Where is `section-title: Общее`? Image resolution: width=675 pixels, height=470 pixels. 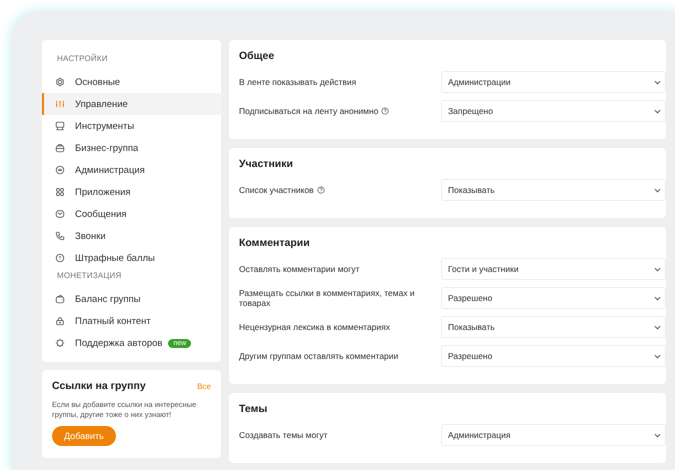
section-title: Общее is located at coordinates (257, 56).